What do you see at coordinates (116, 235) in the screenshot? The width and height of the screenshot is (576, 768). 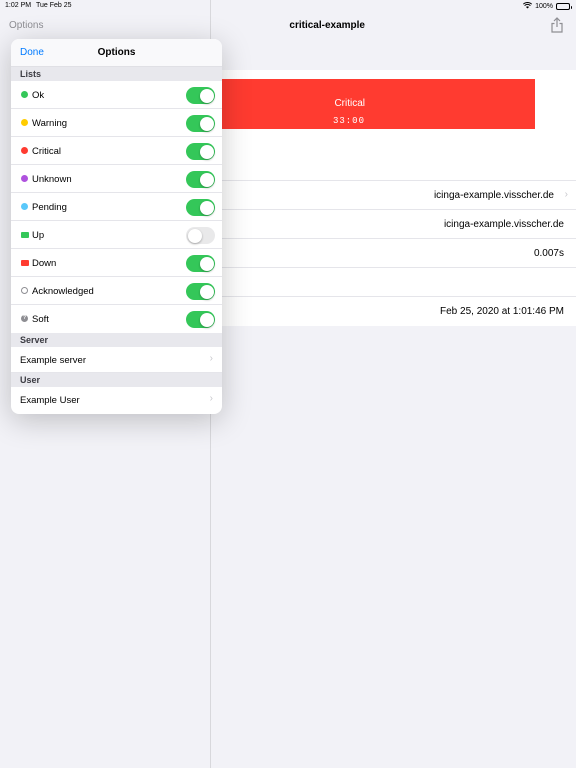 I see `list-row-up: Up` at bounding box center [116, 235].